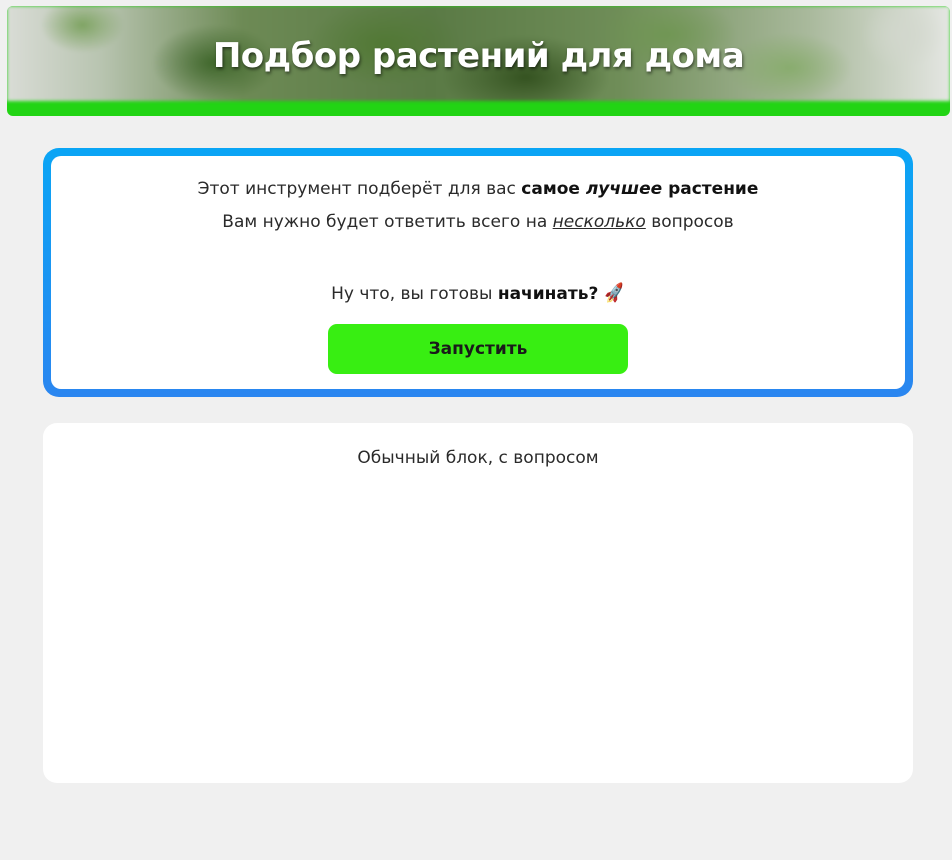  I want to click on intro-line-2-suffix: вопросов, so click(689, 222).